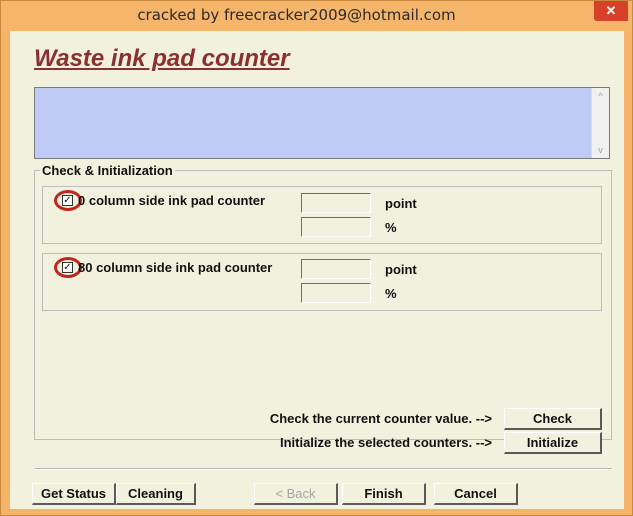 This screenshot has height=516, width=633. I want to click on check-button: Check, so click(553, 419).